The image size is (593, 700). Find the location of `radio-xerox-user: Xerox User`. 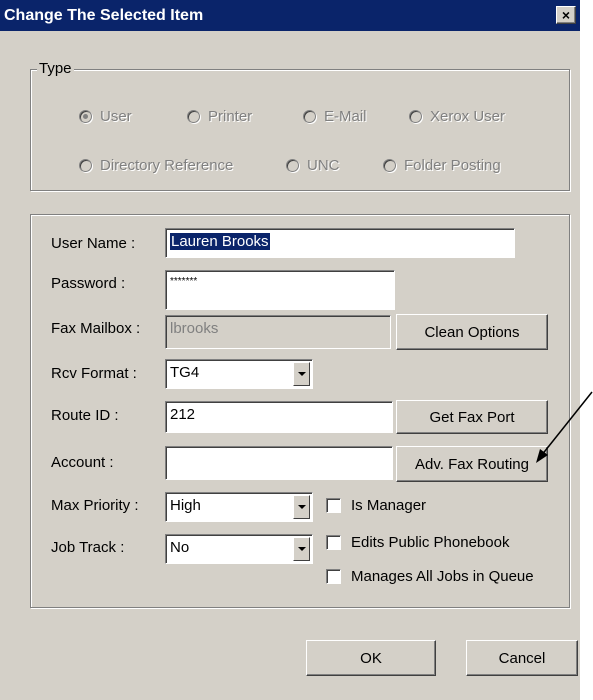

radio-xerox-user: Xerox User is located at coordinates (457, 116).